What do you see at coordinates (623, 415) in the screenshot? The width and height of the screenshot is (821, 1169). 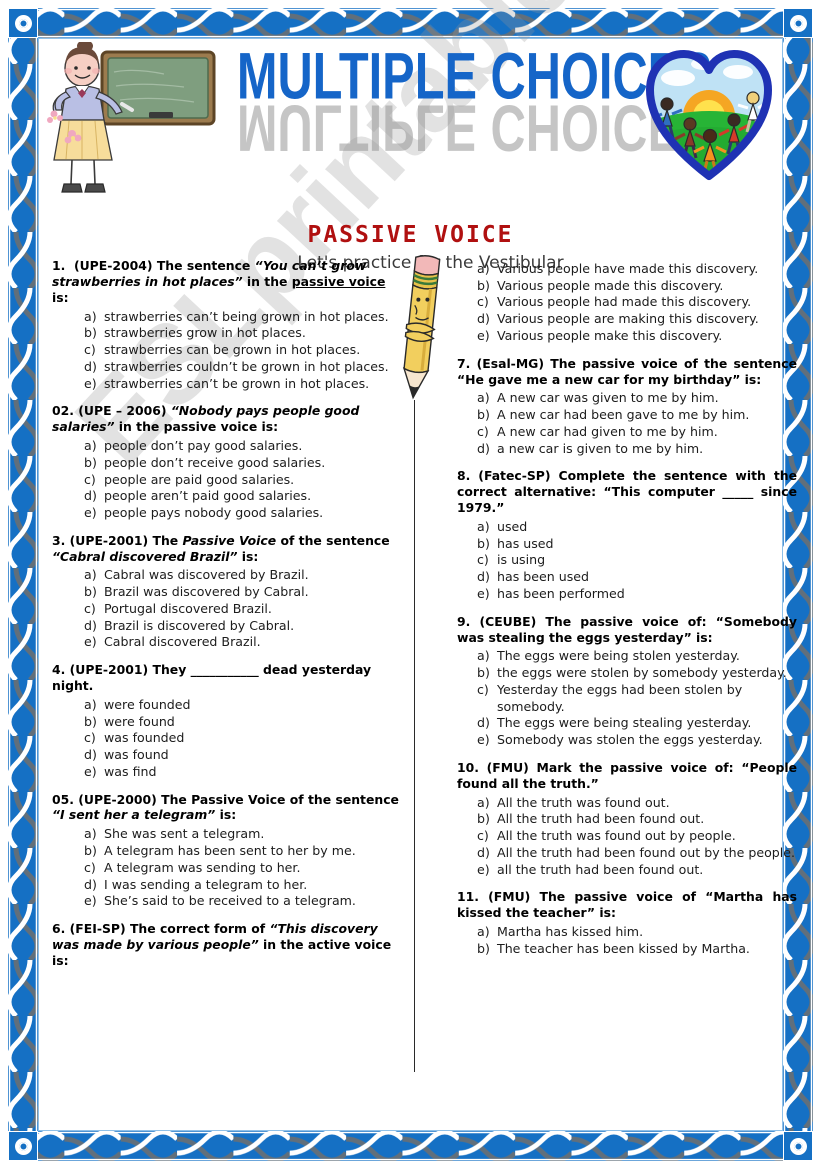 I see `option-text: A new car had been gave to me by him.` at bounding box center [623, 415].